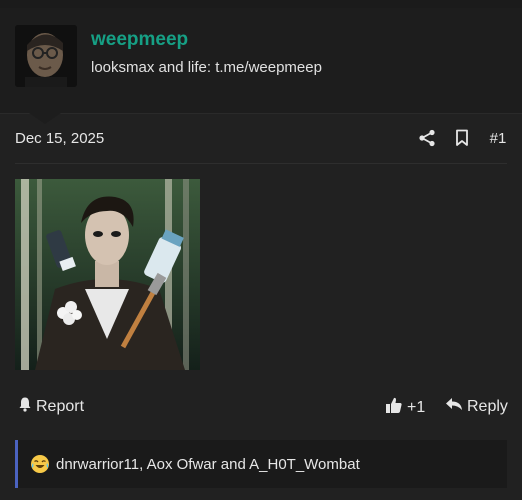 The image size is (522, 500). Describe the element at coordinates (261, 4) in the screenshot. I see `top-strip` at that location.